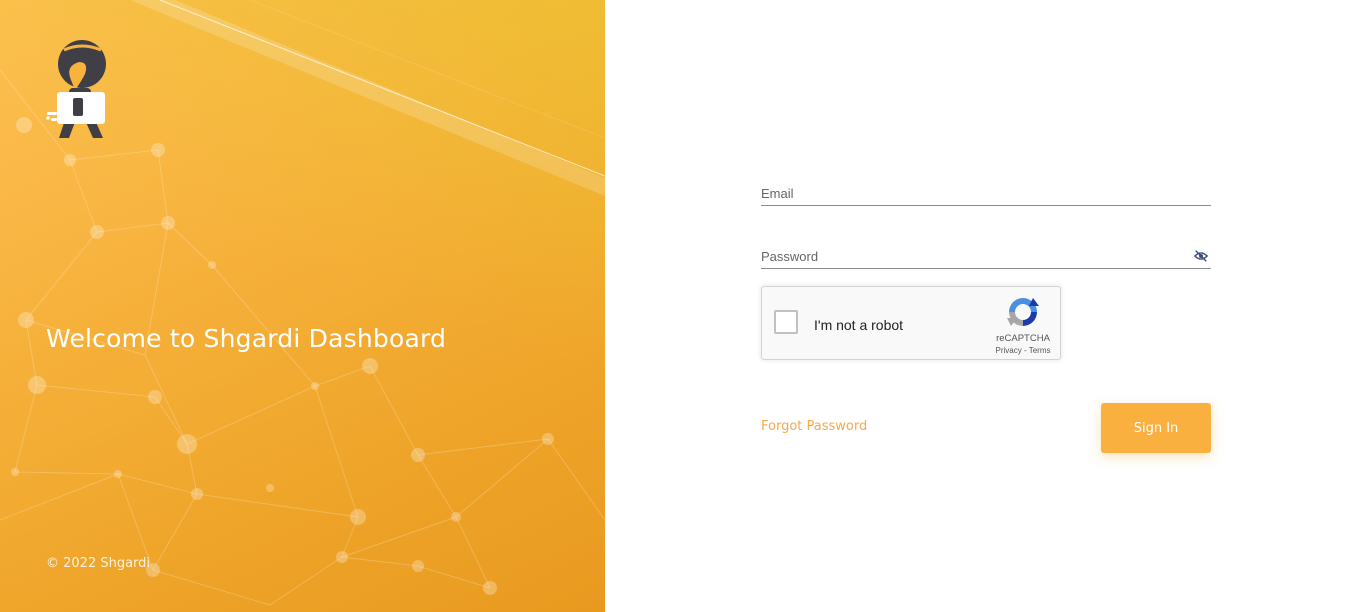 This screenshot has width=1366, height=612. What do you see at coordinates (1023, 338) in the screenshot?
I see `recaptcha-brand: reCAPTCHA` at bounding box center [1023, 338].